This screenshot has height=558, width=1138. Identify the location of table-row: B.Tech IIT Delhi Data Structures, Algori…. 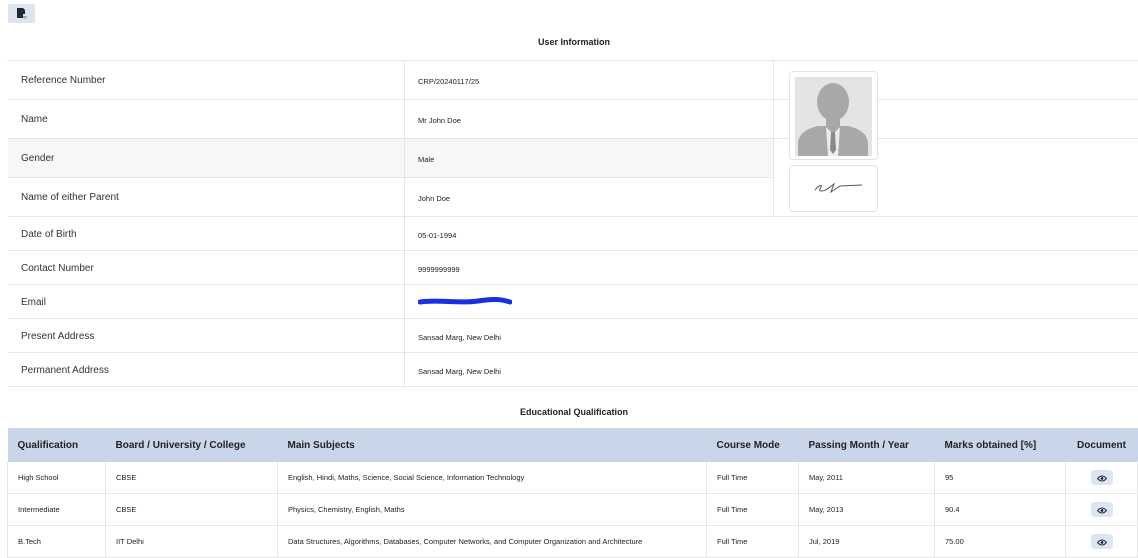
(572, 541).